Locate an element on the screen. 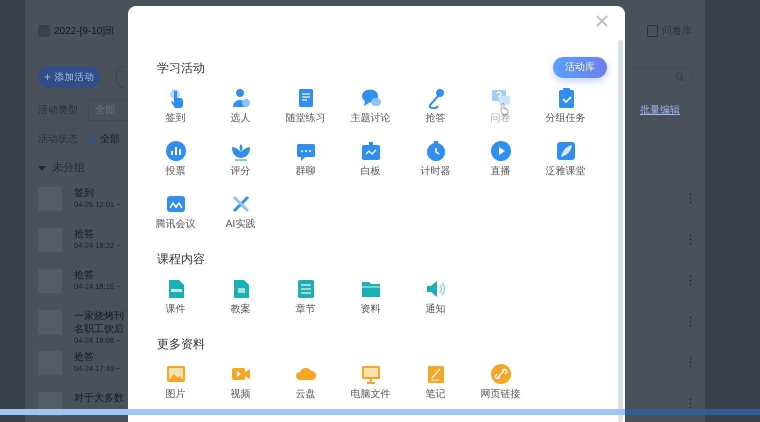 This screenshot has height=422, width=760. section-title: 课程内容 is located at coordinates (181, 259).